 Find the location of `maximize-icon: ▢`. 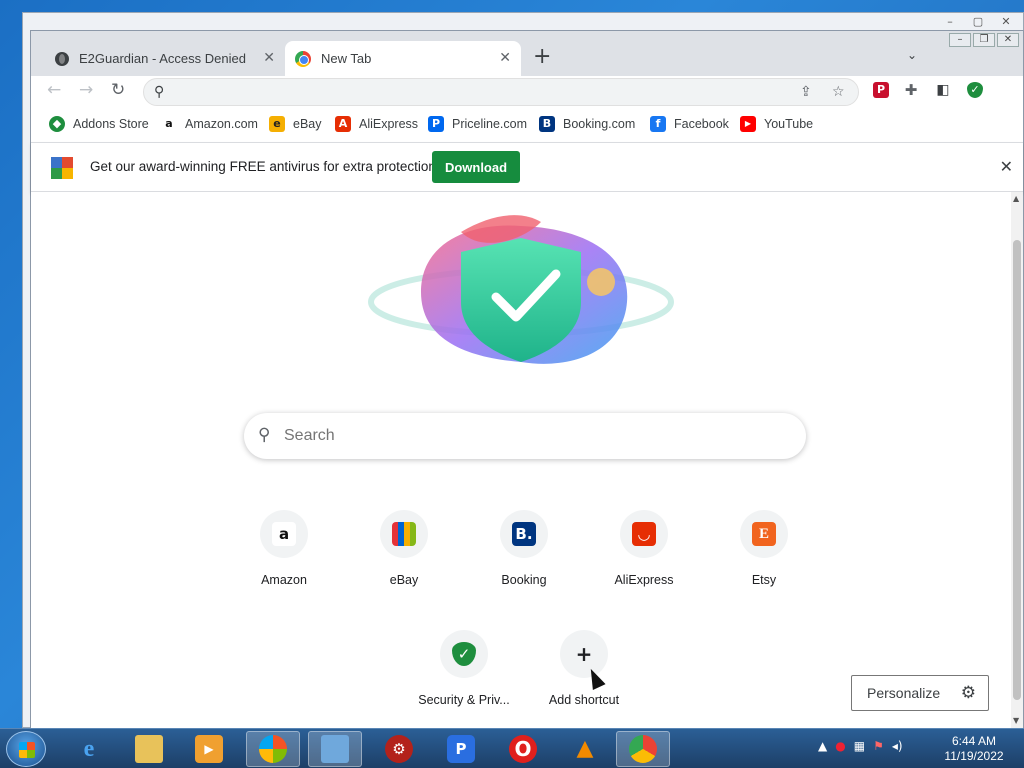

maximize-icon: ▢ is located at coordinates (978, 22).